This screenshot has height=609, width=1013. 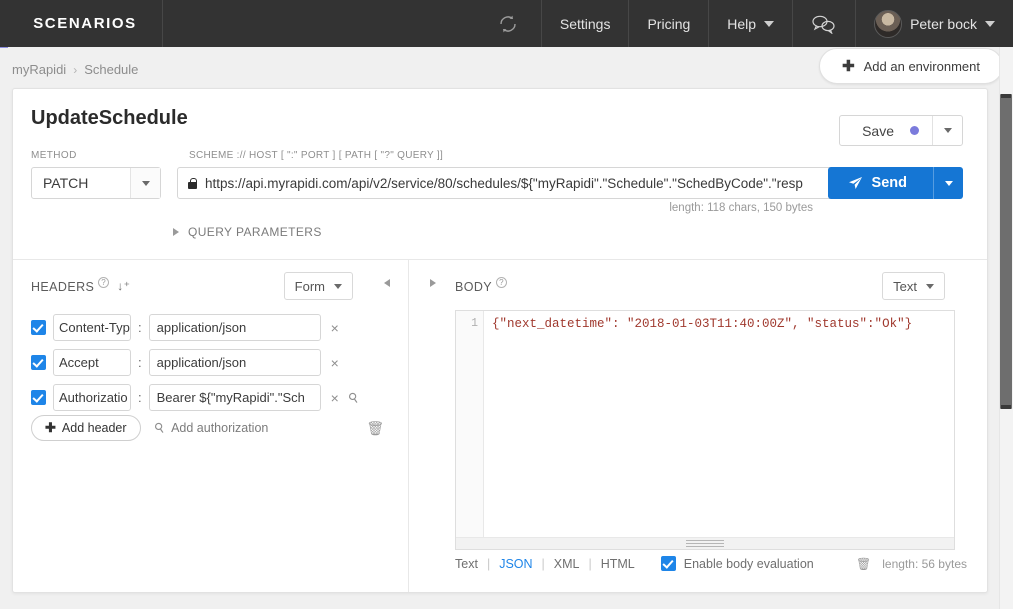 What do you see at coordinates (823, 23) in the screenshot?
I see `chat-button` at bounding box center [823, 23].